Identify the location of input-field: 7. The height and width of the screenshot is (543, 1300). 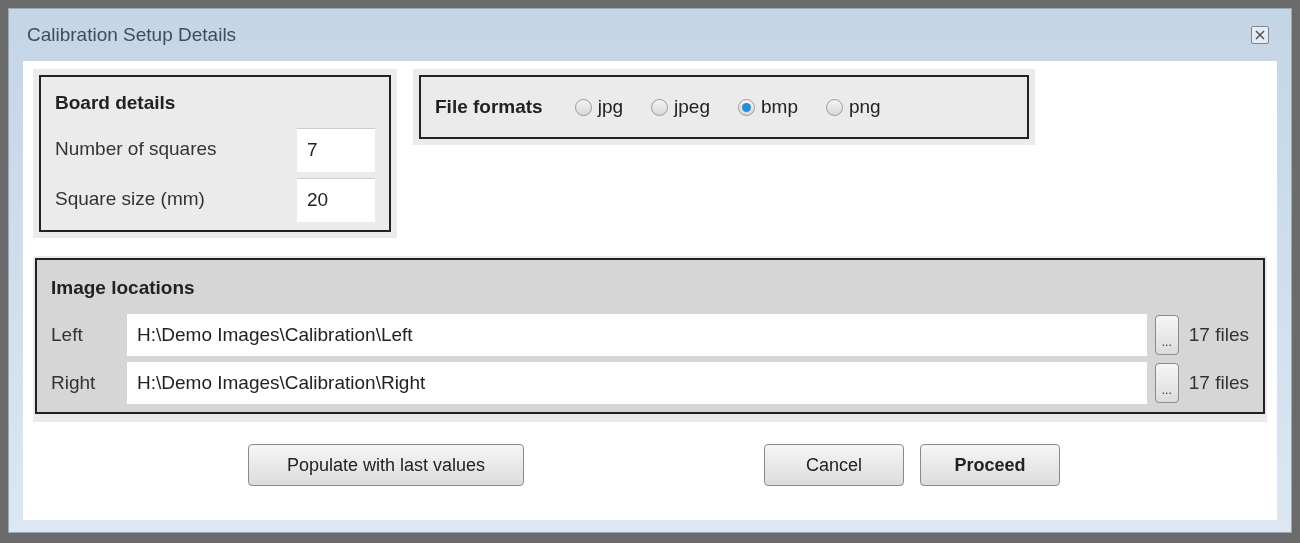
(336, 149).